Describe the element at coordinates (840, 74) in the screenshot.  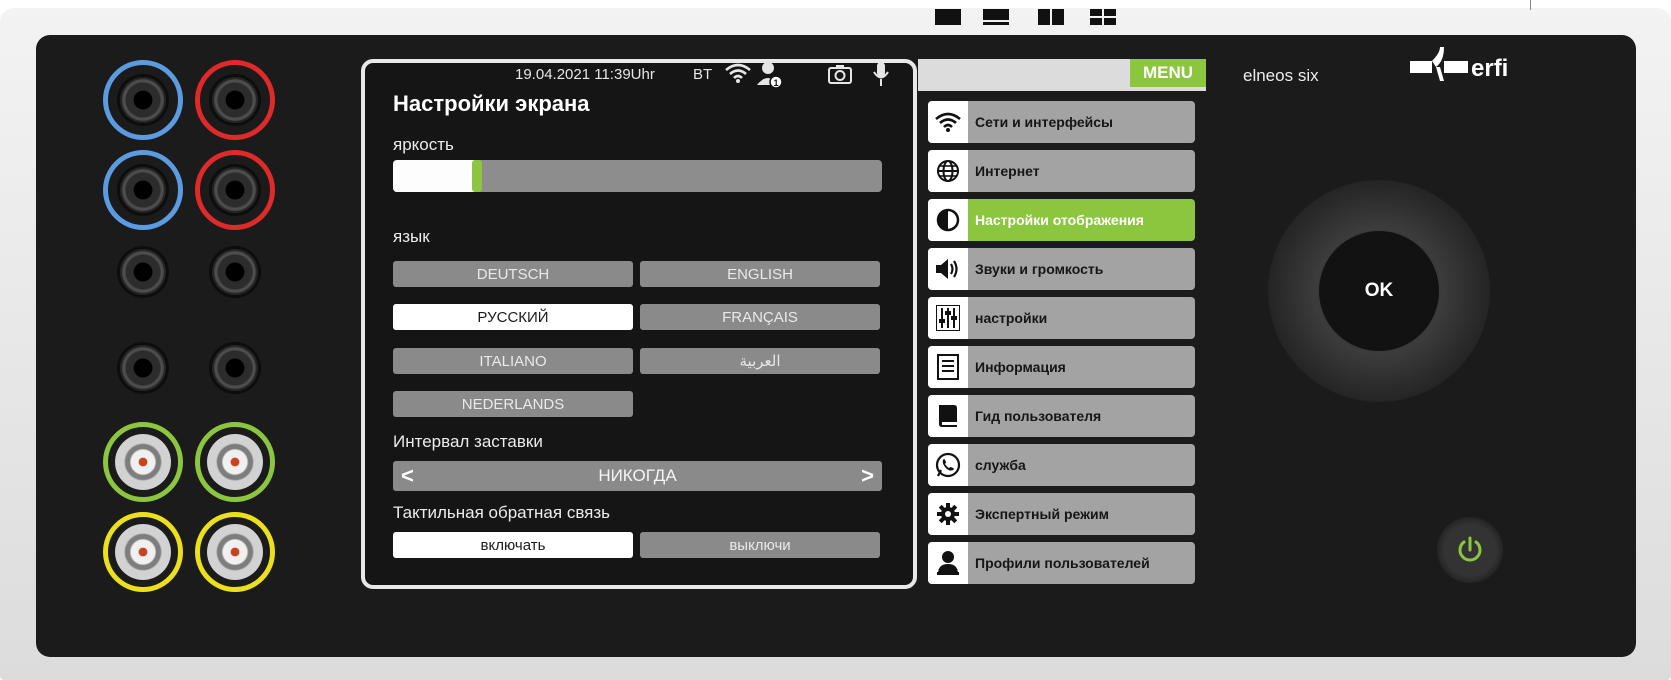
I see `camera-icon` at that location.